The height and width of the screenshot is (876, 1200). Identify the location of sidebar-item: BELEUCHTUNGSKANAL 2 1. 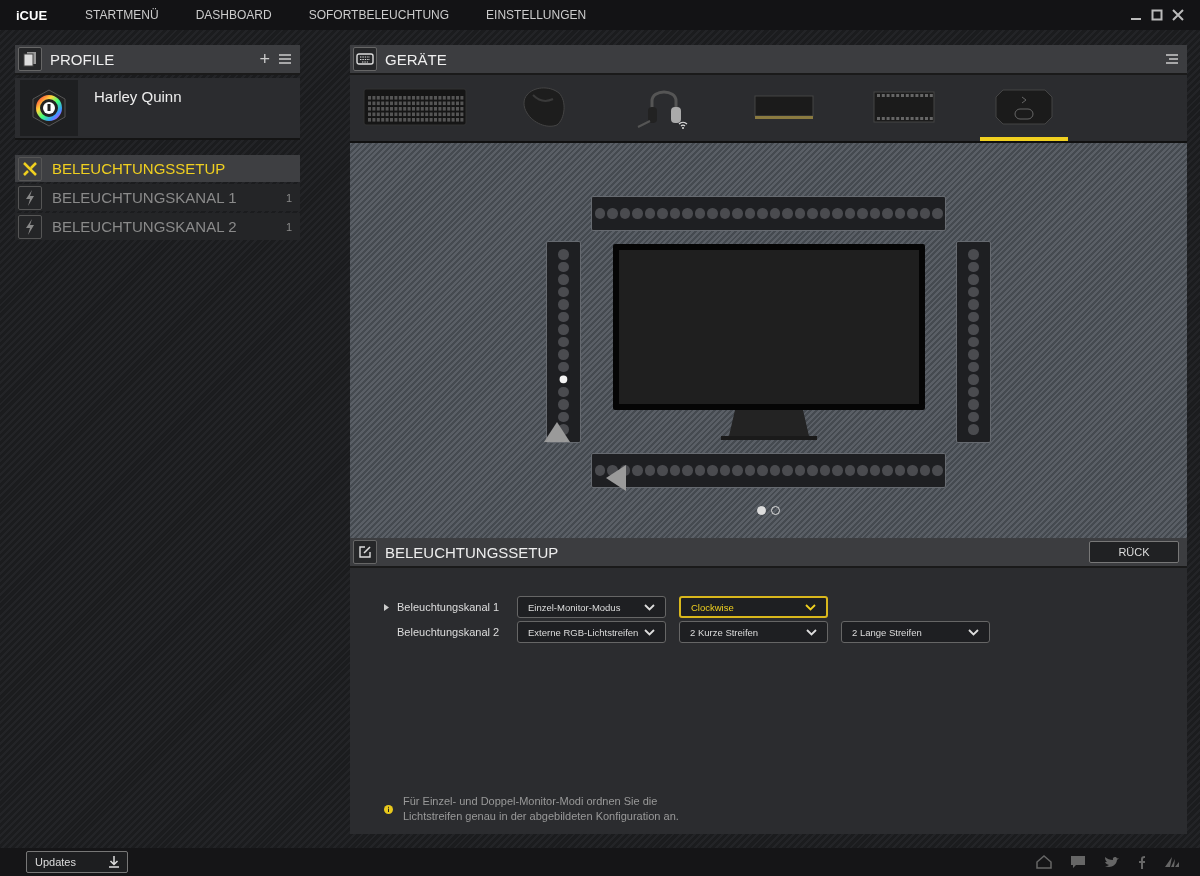
(157, 226).